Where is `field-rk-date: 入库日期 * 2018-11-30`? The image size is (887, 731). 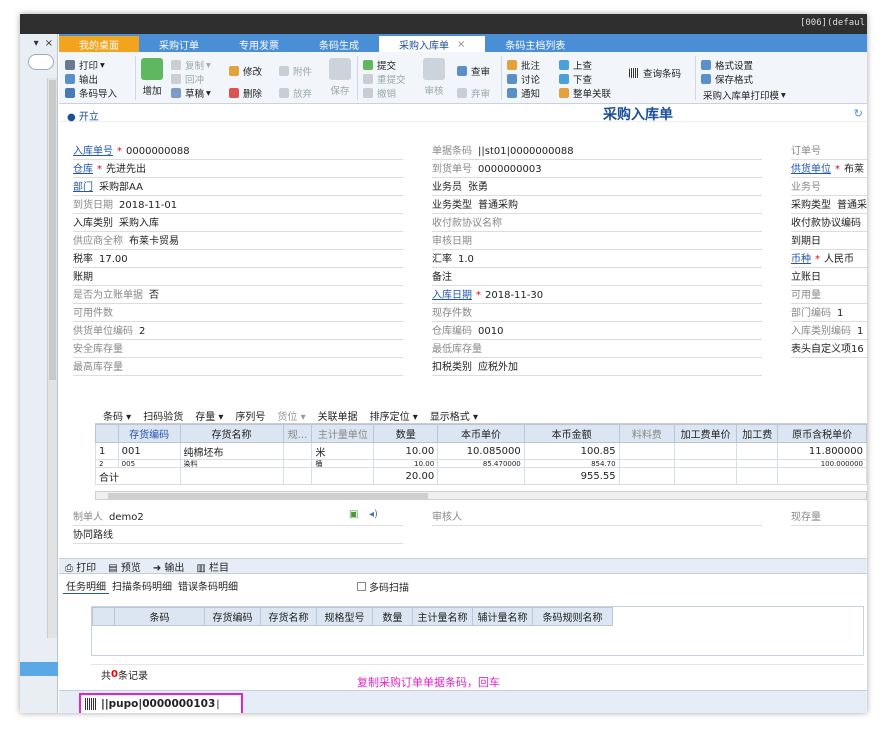
field-rk-date: 入库日期 * 2018-11-30 is located at coordinates (597, 295).